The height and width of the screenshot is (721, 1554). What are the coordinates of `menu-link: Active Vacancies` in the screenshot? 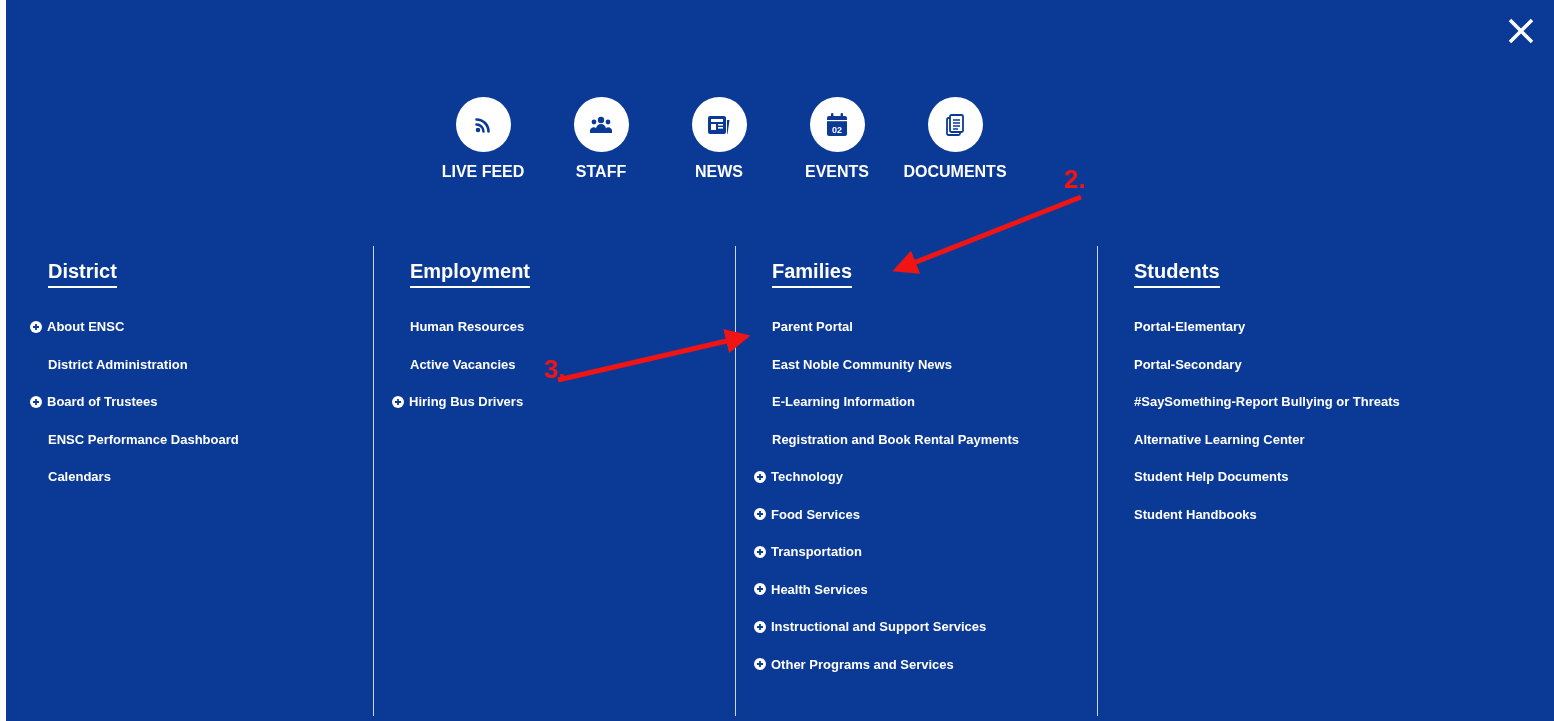 It's located at (463, 364).